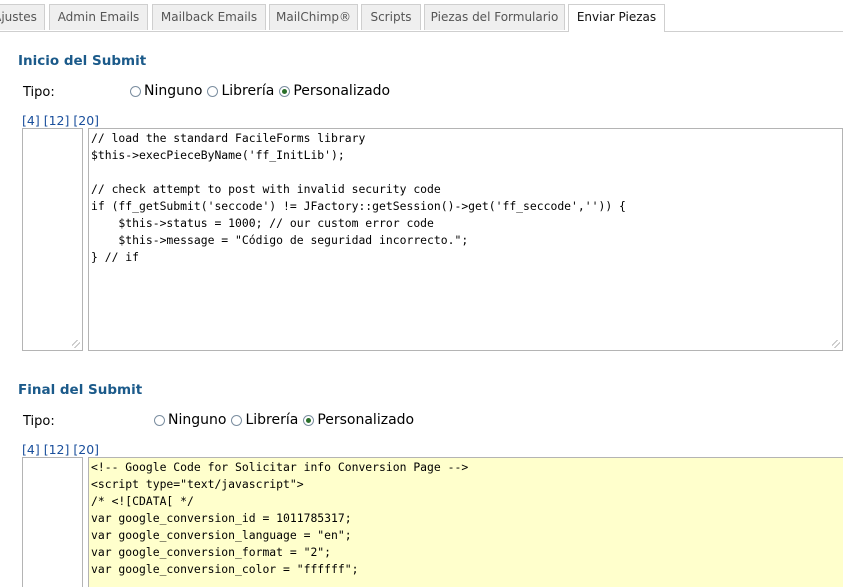 The image size is (843, 587). Describe the element at coordinates (98, 17) in the screenshot. I see `tab-admin-emails: Admin Emails` at that location.